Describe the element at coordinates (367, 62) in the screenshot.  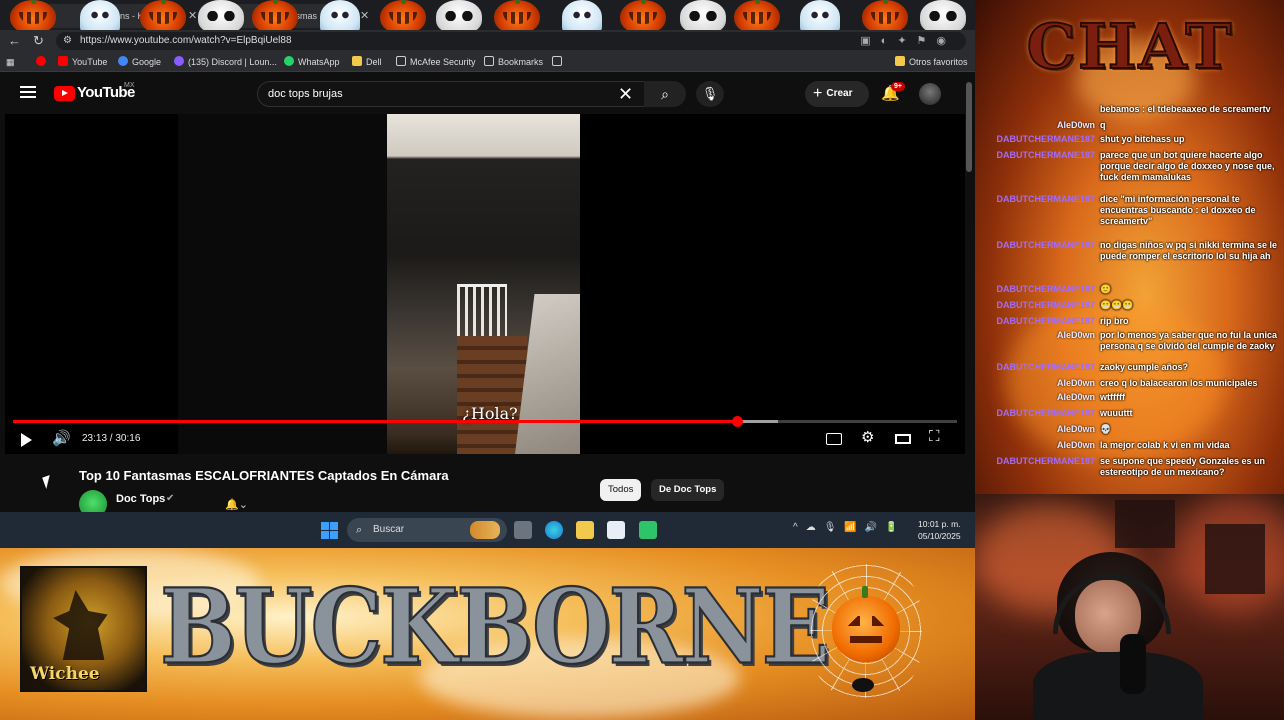
I see `bookmark-dell: Dell` at that location.